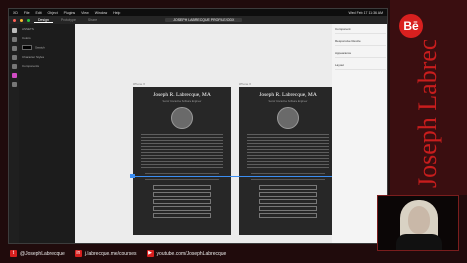  I want to click on tab-design: Design, so click(43, 20).